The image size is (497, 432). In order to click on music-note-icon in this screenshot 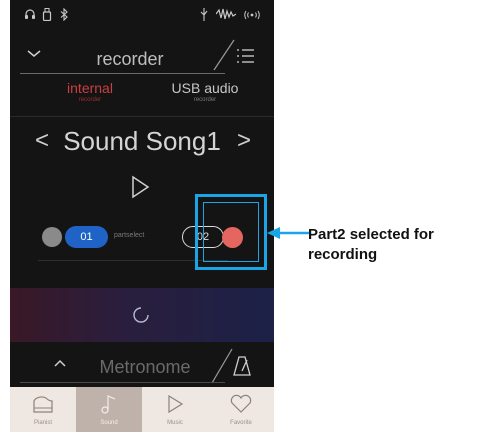, I will do `click(109, 404)`.